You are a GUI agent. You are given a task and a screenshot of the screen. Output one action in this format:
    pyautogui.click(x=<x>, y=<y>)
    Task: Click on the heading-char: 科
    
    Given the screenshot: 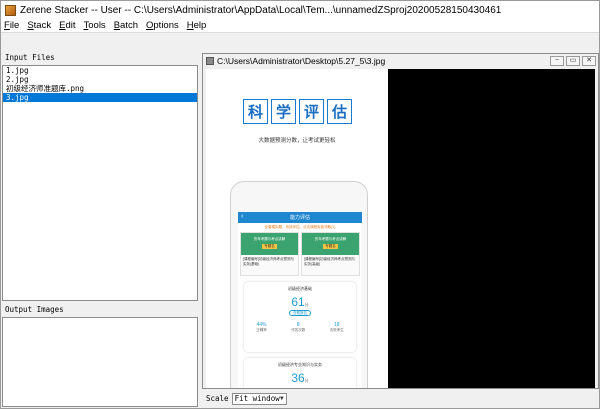 What is the action you would take?
    pyautogui.click(x=255, y=111)
    